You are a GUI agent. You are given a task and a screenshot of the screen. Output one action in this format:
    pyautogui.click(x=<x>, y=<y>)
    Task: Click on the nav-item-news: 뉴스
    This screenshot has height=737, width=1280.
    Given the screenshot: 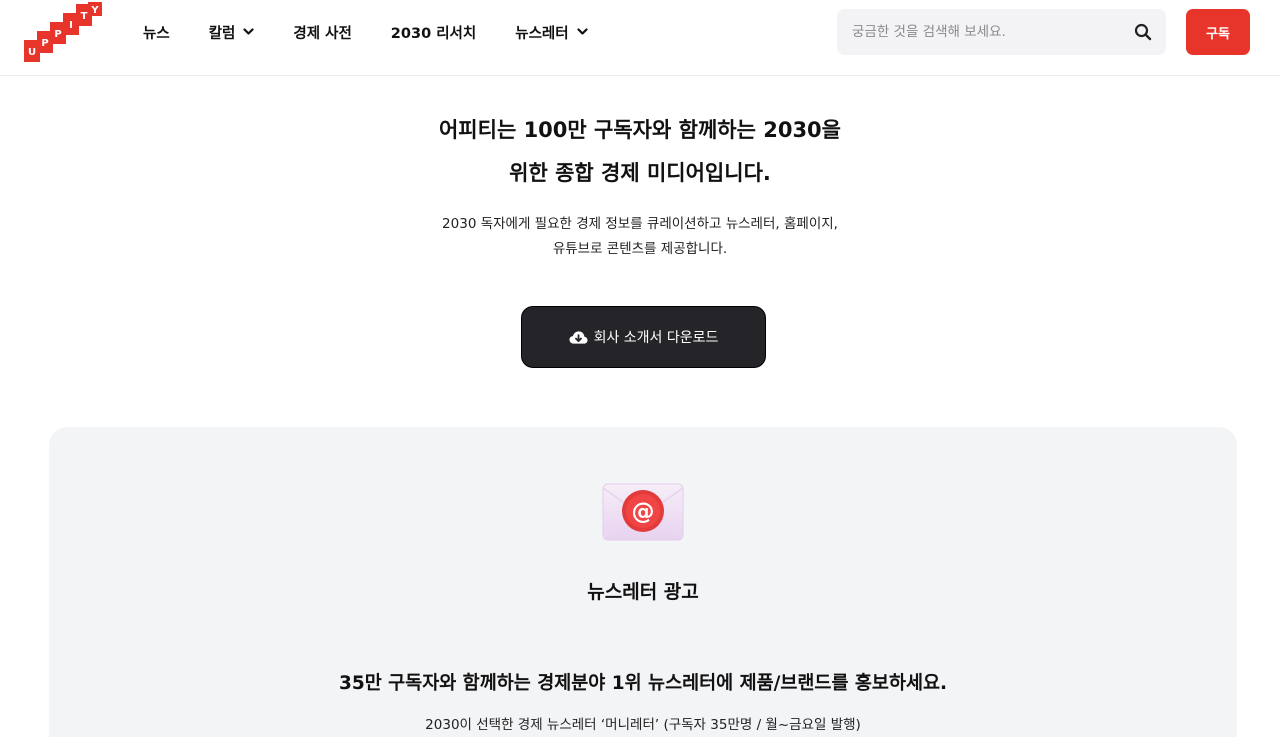 What is the action you would take?
    pyautogui.click(x=156, y=32)
    